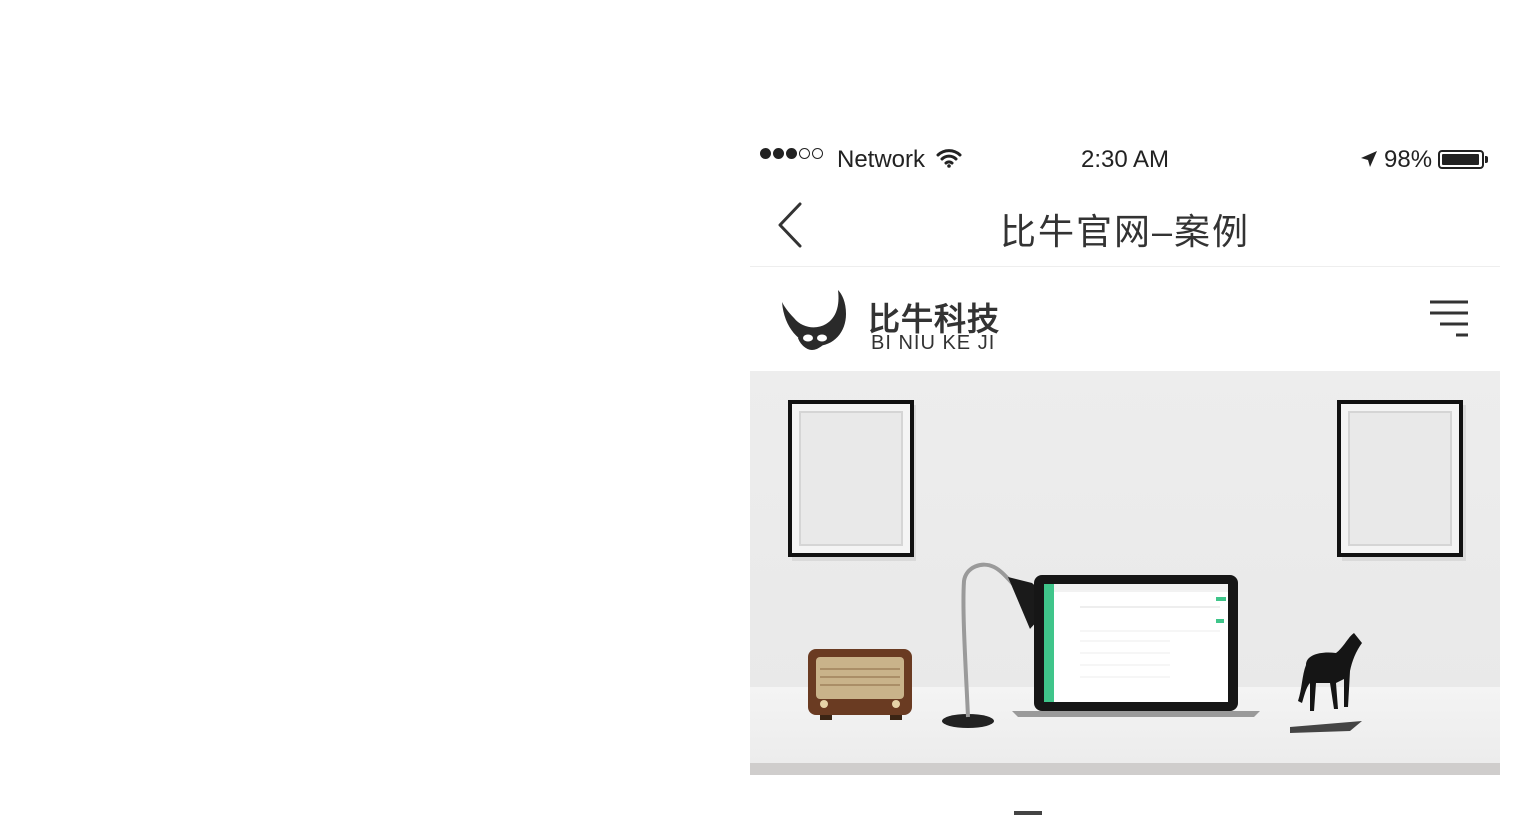 Image resolution: width=1514 pixels, height=815 pixels. Describe the element at coordinates (1449, 319) in the screenshot. I see `menu-icon` at that location.